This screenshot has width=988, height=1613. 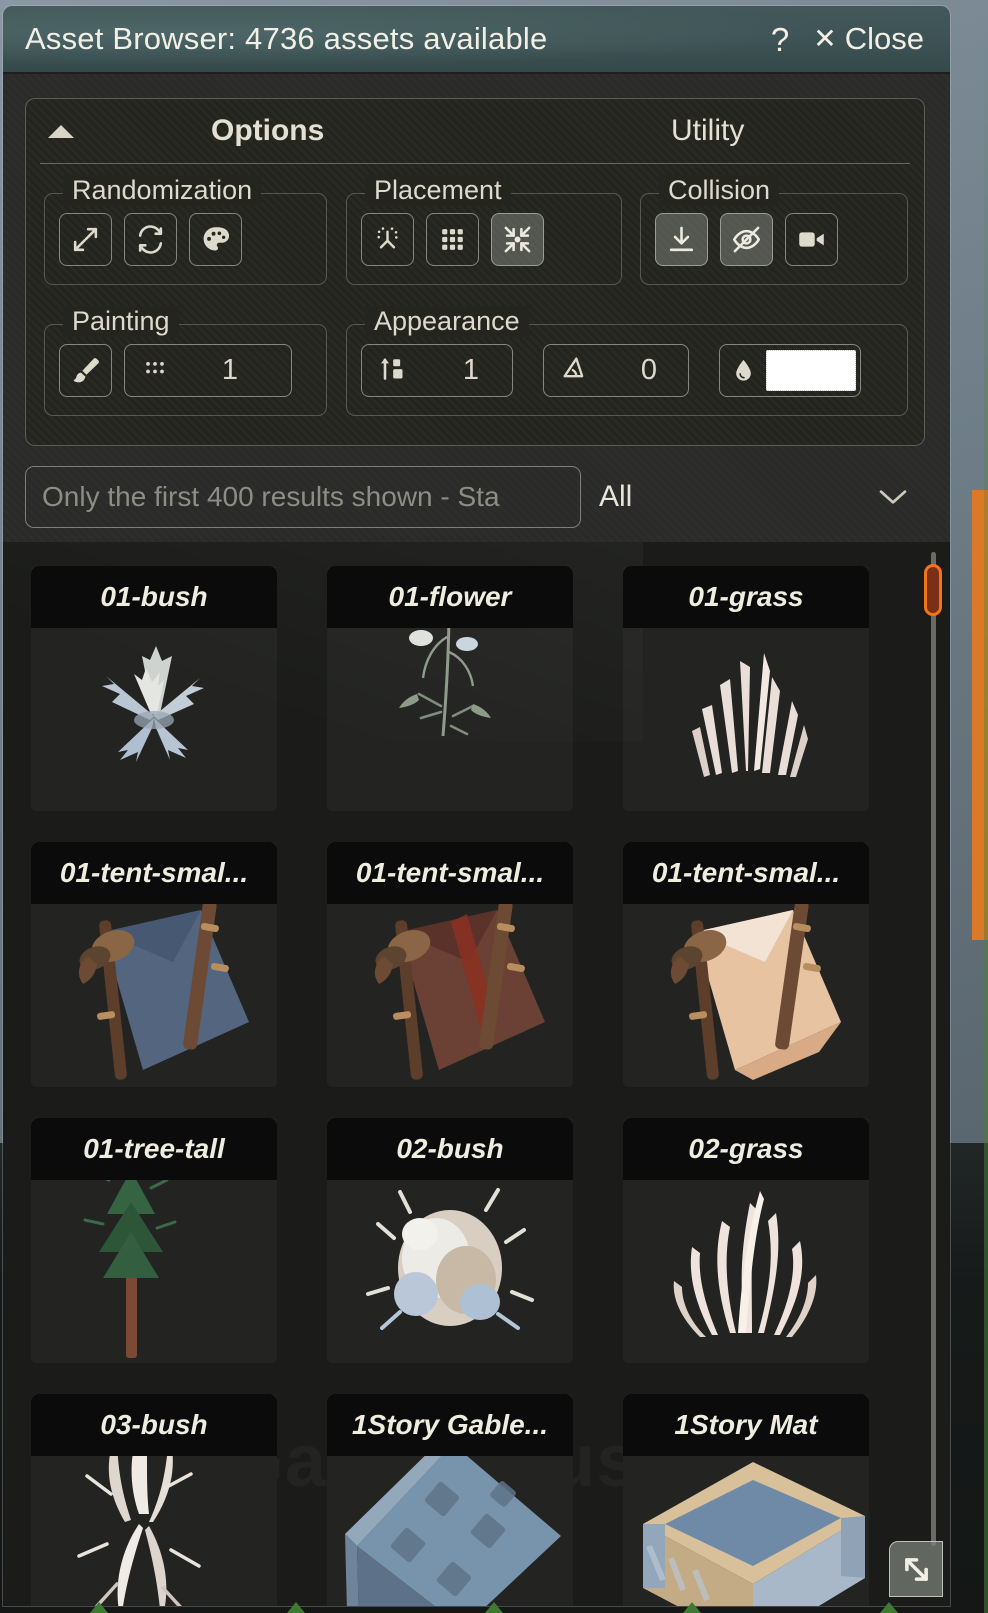 I want to click on brush-button, so click(x=85, y=370).